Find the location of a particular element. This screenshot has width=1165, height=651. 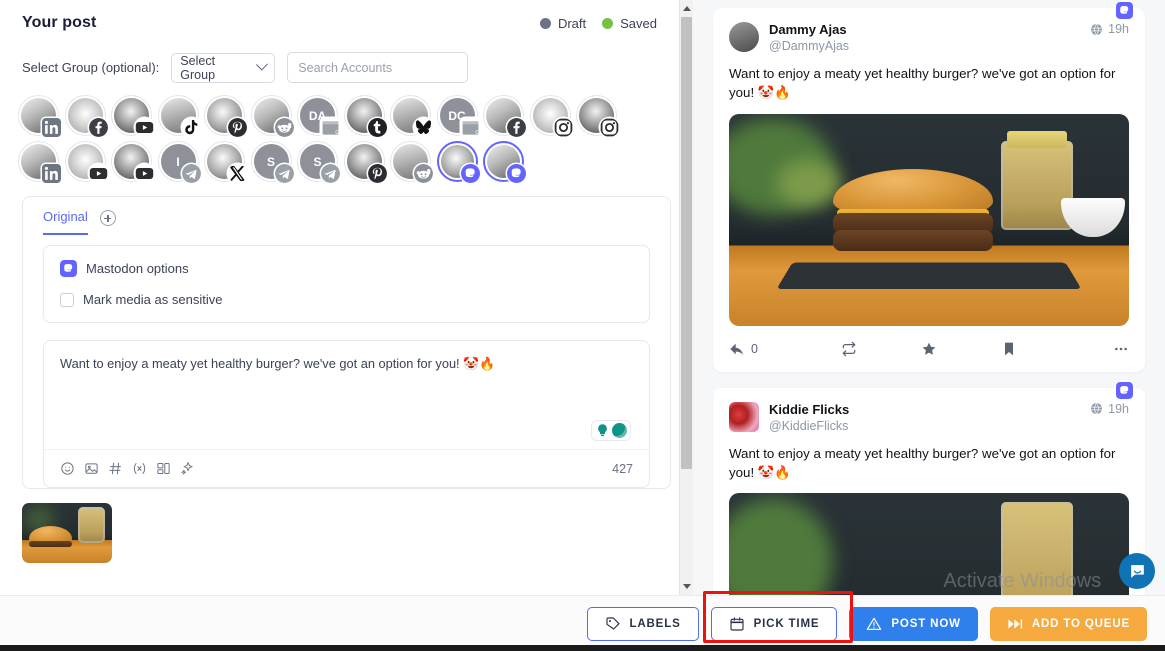

group-selector-row: Select Group (optional): Select Group is located at coordinates (346, 57).